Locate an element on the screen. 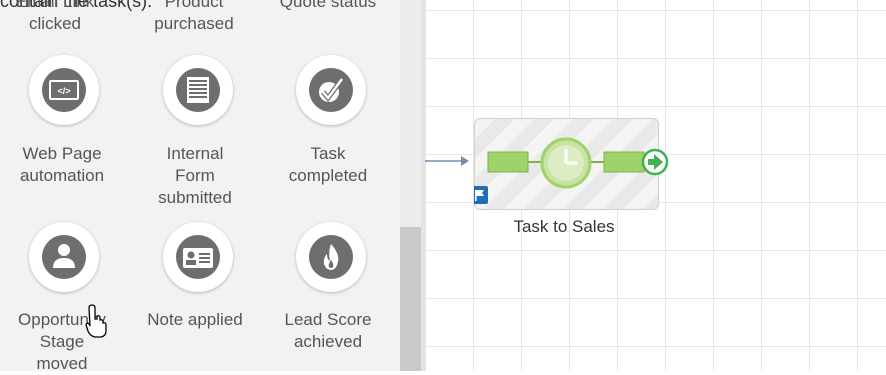  web-page-automation-button: </> is located at coordinates (64, 90).